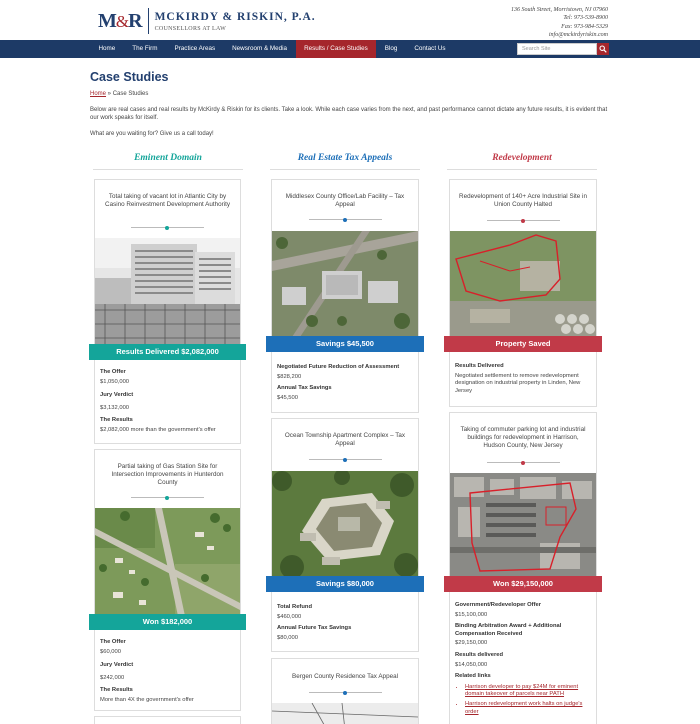  What do you see at coordinates (260, 49) in the screenshot?
I see `nav-newsroom: Newsroom & Media` at bounding box center [260, 49].